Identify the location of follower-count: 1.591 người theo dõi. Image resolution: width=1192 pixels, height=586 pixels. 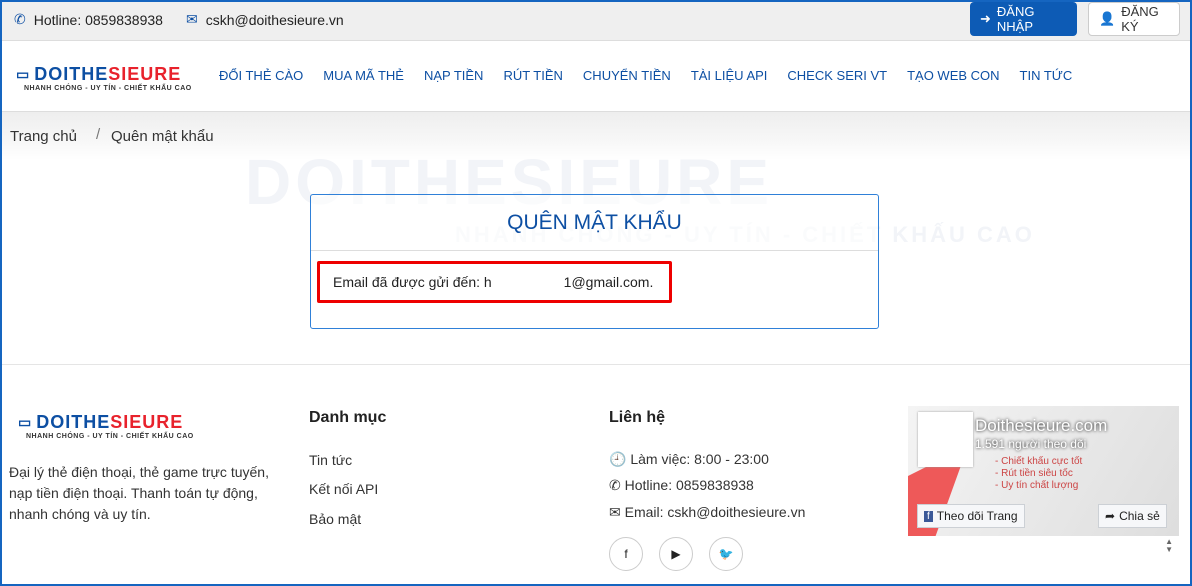
(1031, 444).